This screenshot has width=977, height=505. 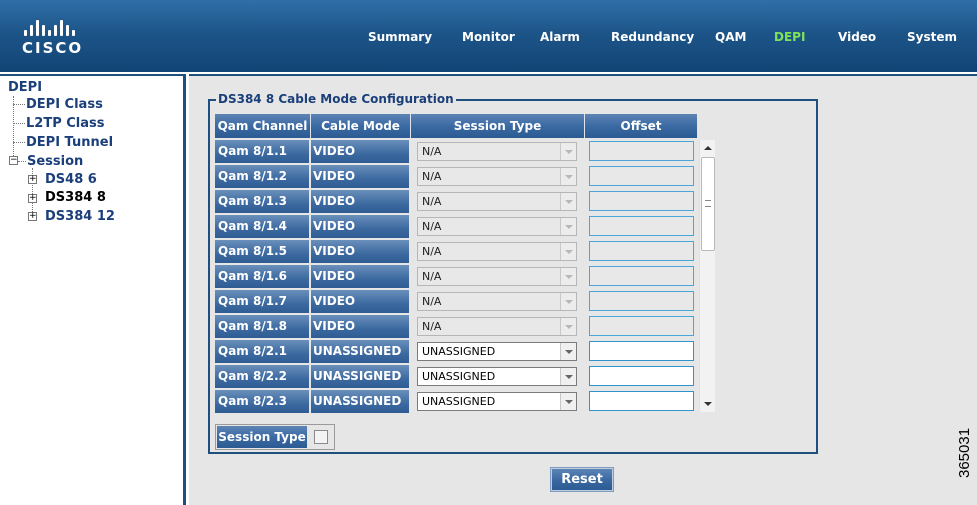 I want to click on nav-summary: Summary, so click(x=400, y=37).